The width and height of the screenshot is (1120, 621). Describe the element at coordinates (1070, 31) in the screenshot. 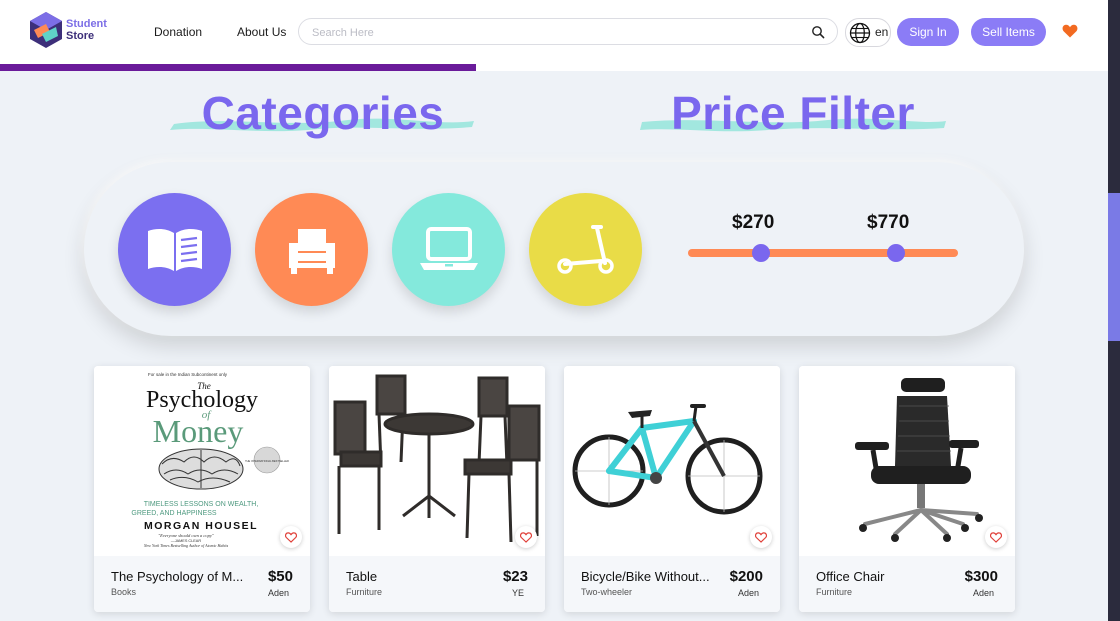

I see `favorites-heart-icon` at that location.